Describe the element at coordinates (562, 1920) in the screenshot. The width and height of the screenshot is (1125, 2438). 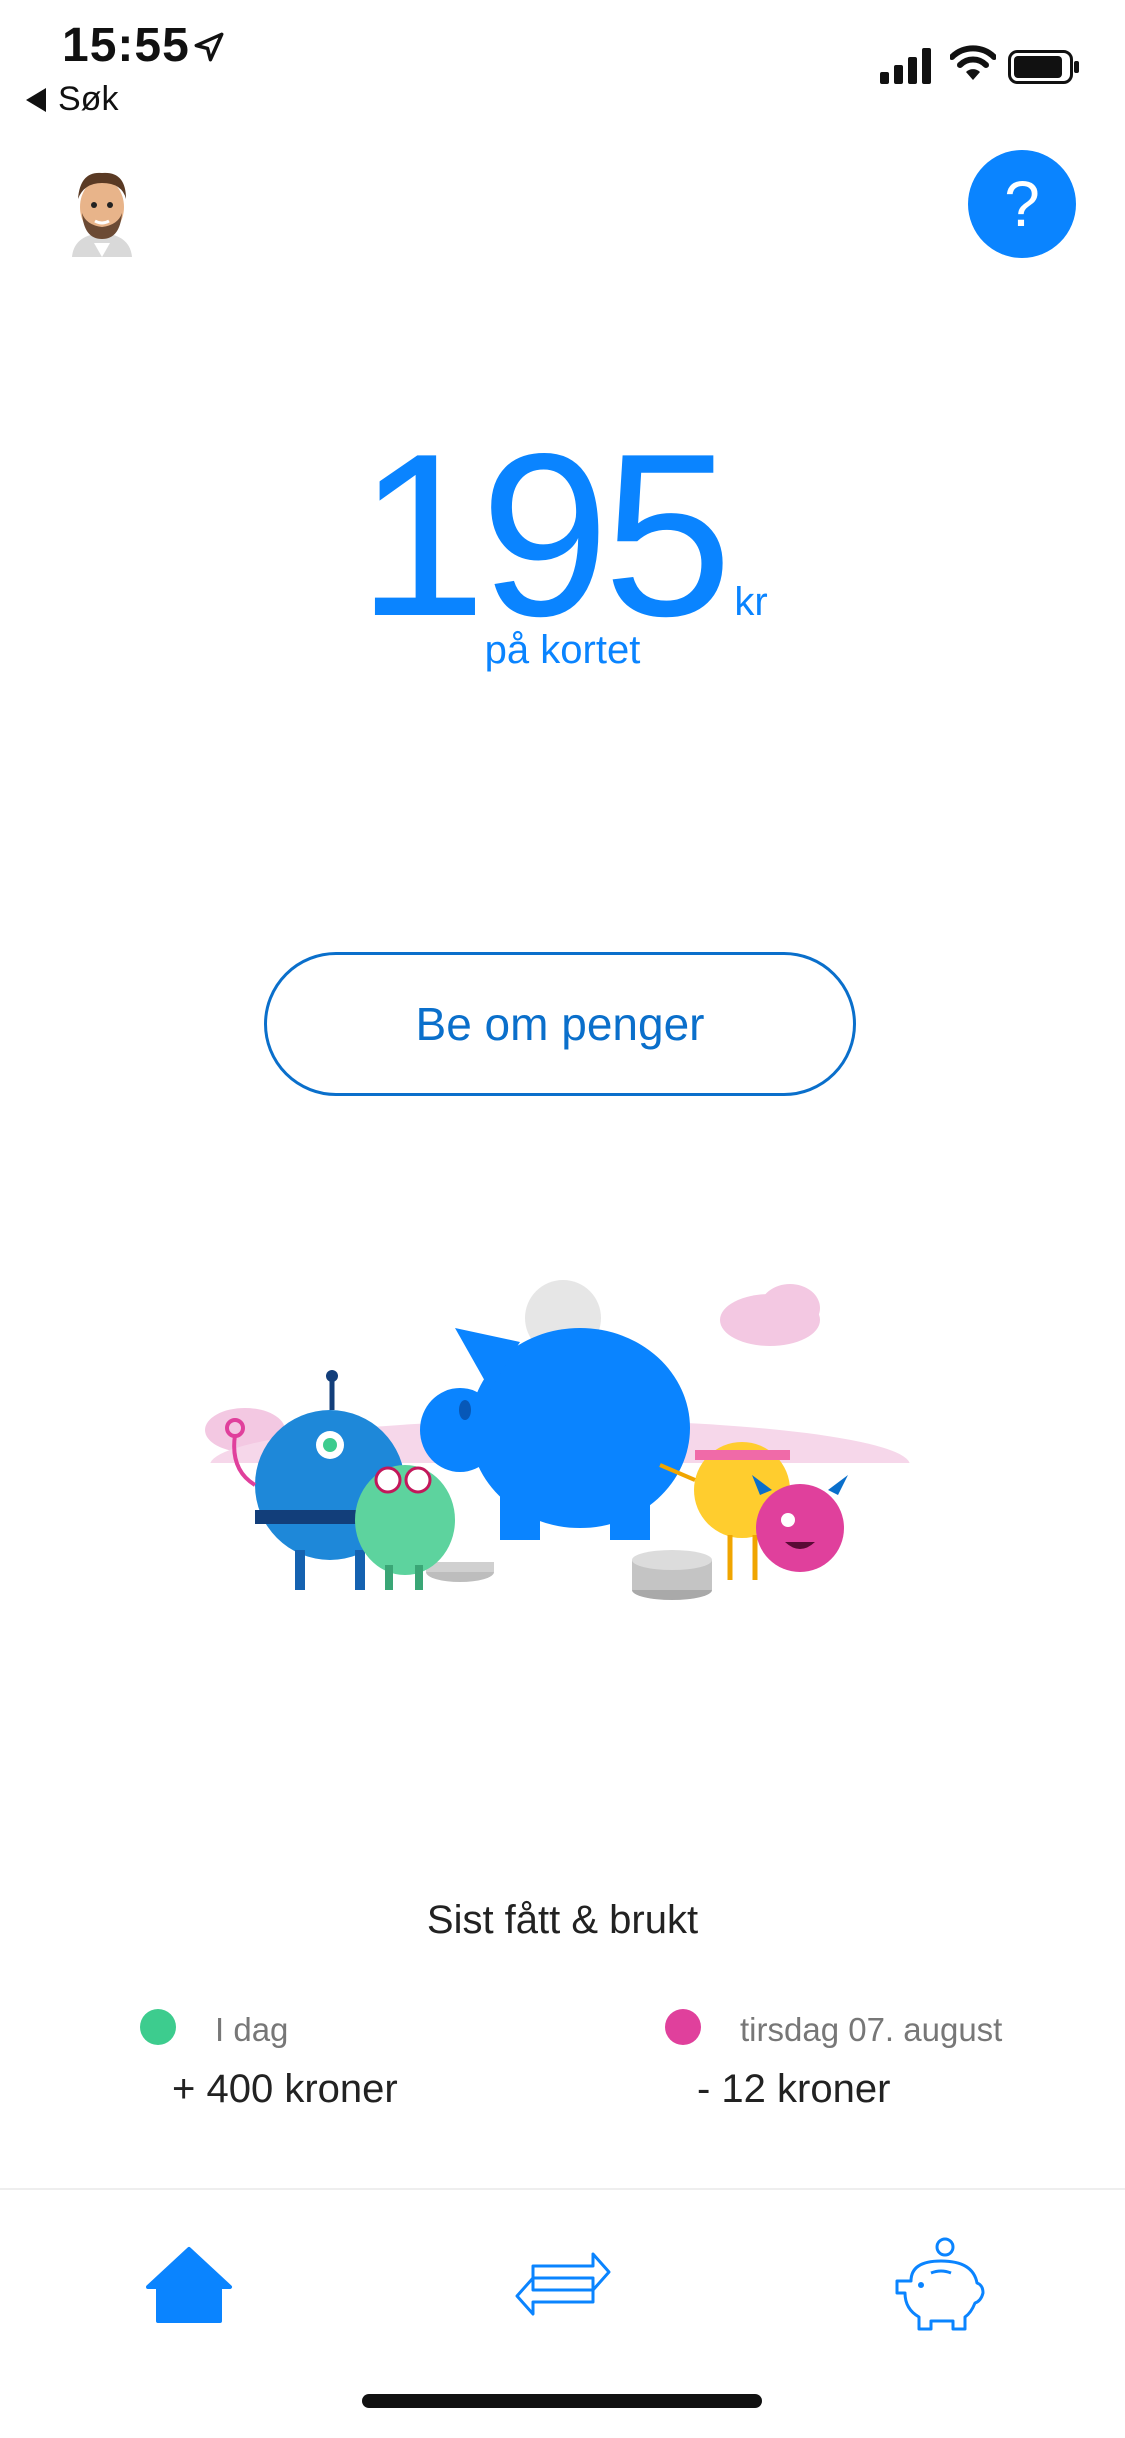
I see `recent-activity-title: Sist fått & brukt` at that location.